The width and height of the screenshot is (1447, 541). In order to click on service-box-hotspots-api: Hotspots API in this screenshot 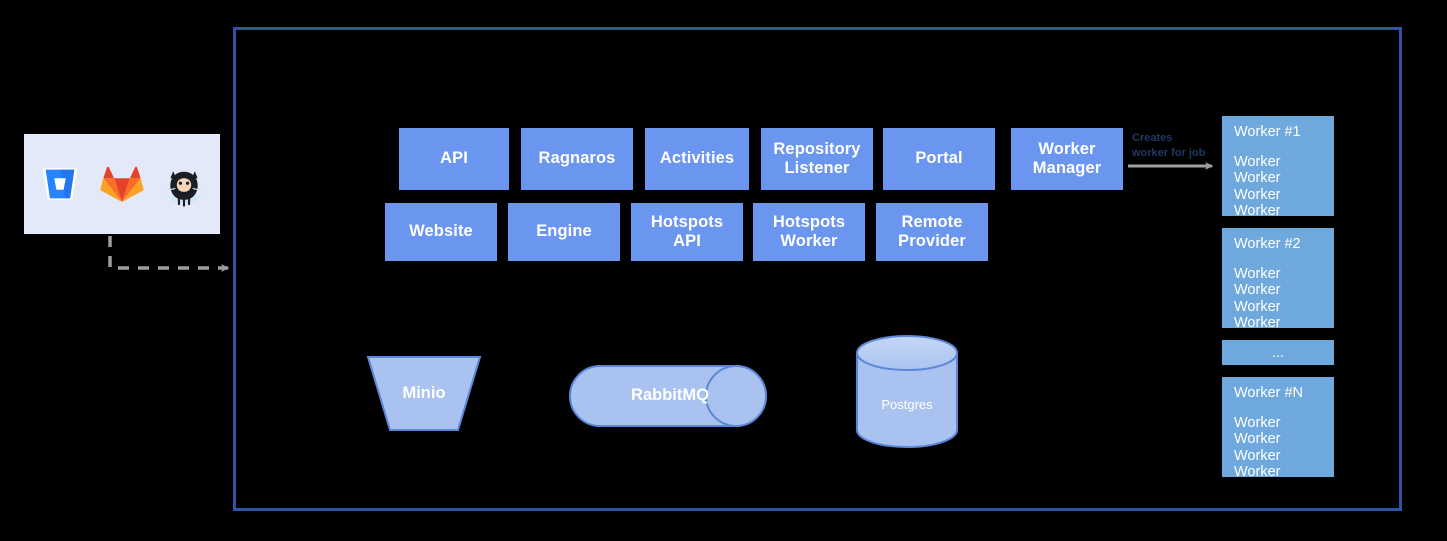, I will do `click(687, 232)`.